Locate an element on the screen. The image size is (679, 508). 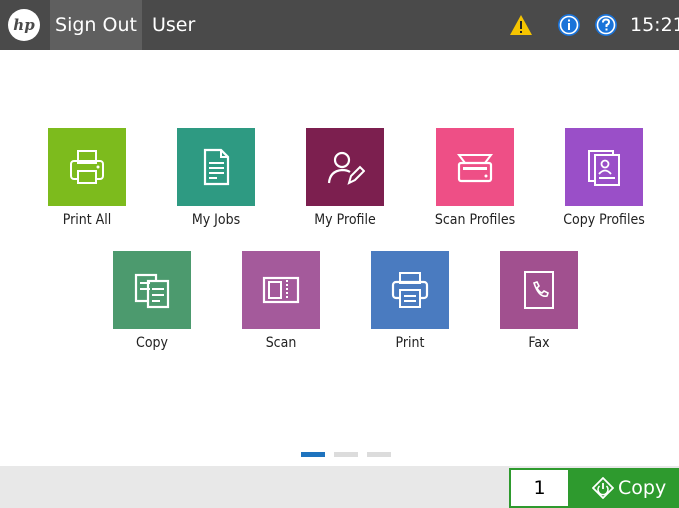
app-label: Copy is located at coordinates (152, 343).